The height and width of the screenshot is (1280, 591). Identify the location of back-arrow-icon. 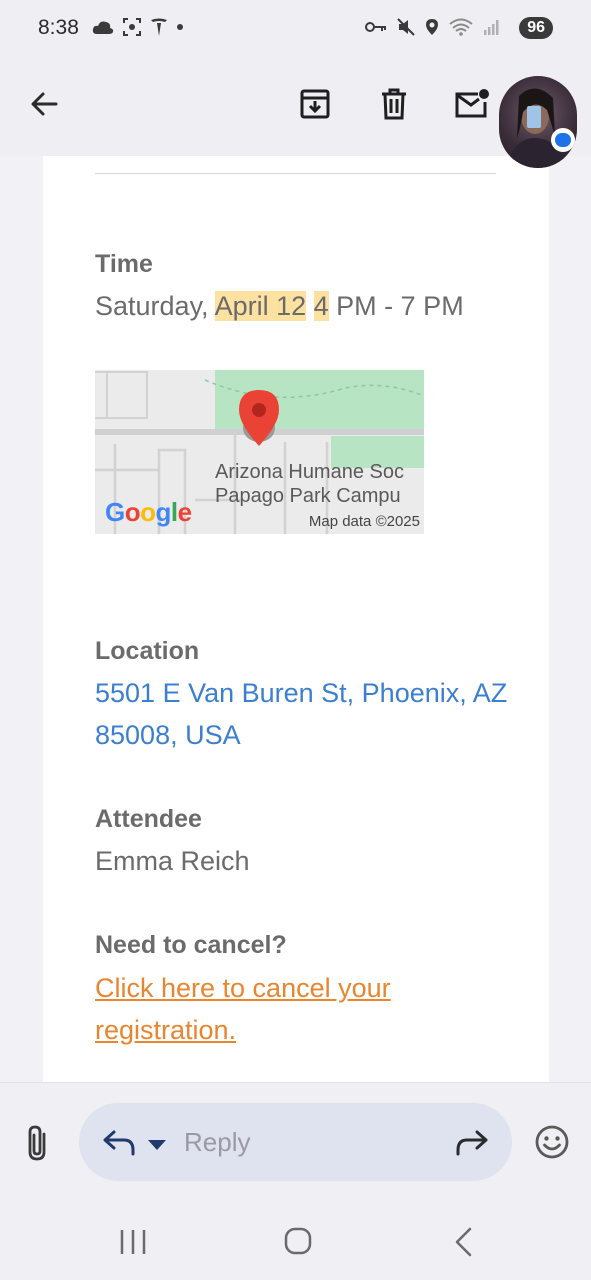
(44, 104).